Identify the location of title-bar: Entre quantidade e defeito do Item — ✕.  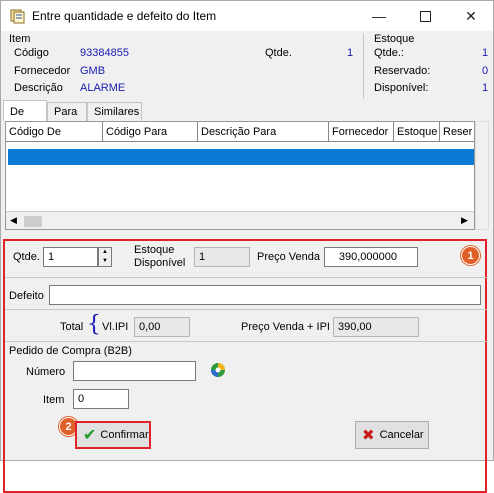
(247, 16).